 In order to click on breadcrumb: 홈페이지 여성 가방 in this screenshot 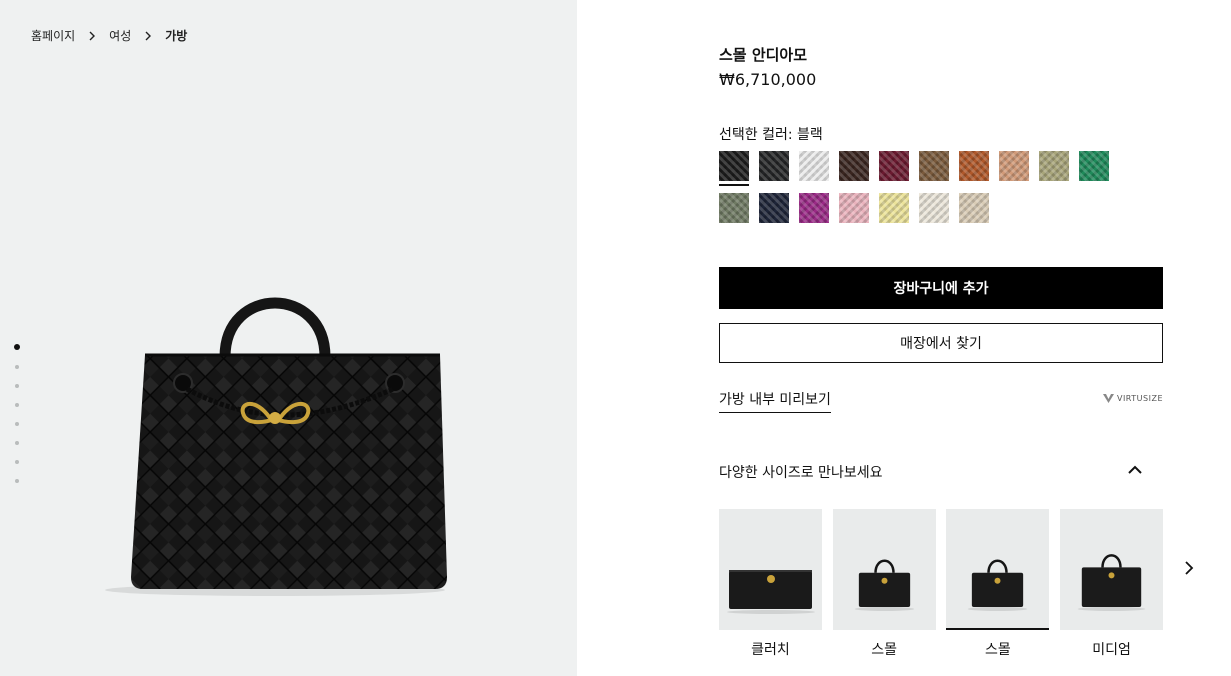, I will do `click(109, 35)`.